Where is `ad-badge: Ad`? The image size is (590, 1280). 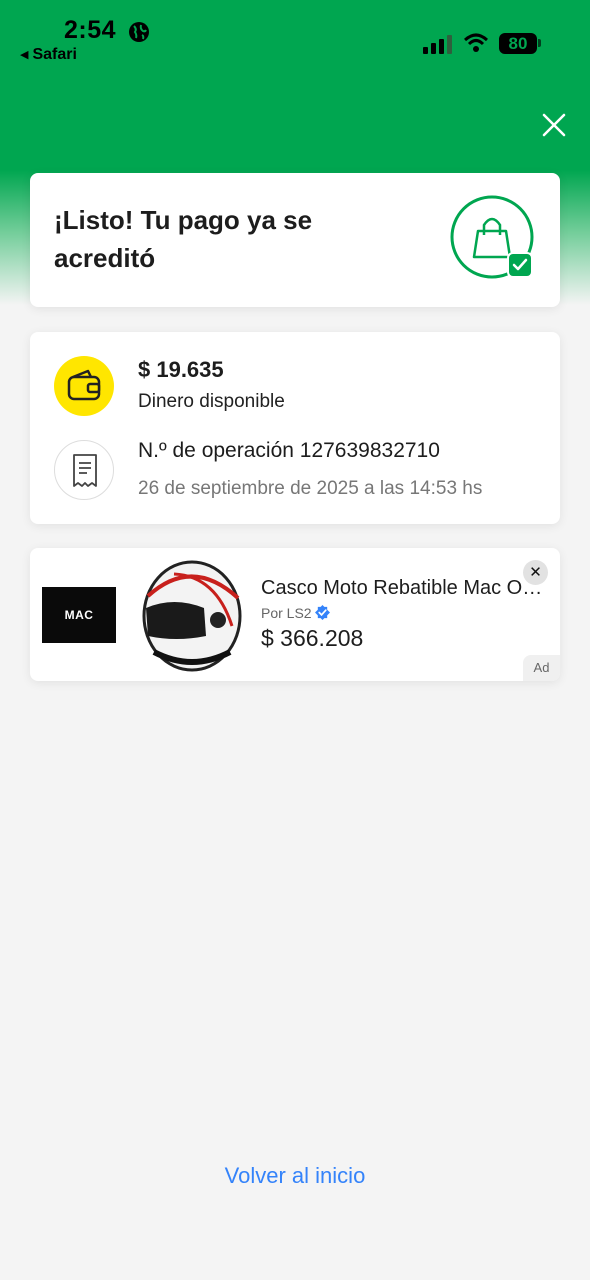 ad-badge: Ad is located at coordinates (541, 668).